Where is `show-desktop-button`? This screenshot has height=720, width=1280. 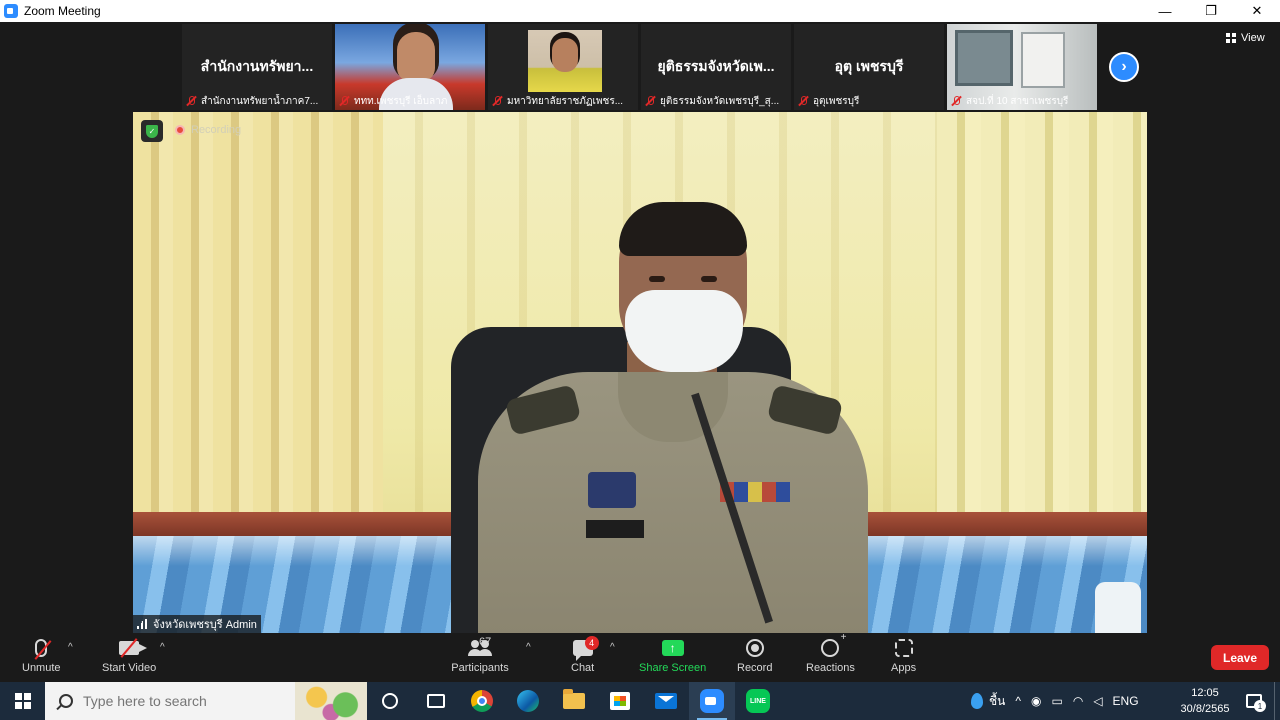
show-desktop-button is located at coordinates (1277, 701).